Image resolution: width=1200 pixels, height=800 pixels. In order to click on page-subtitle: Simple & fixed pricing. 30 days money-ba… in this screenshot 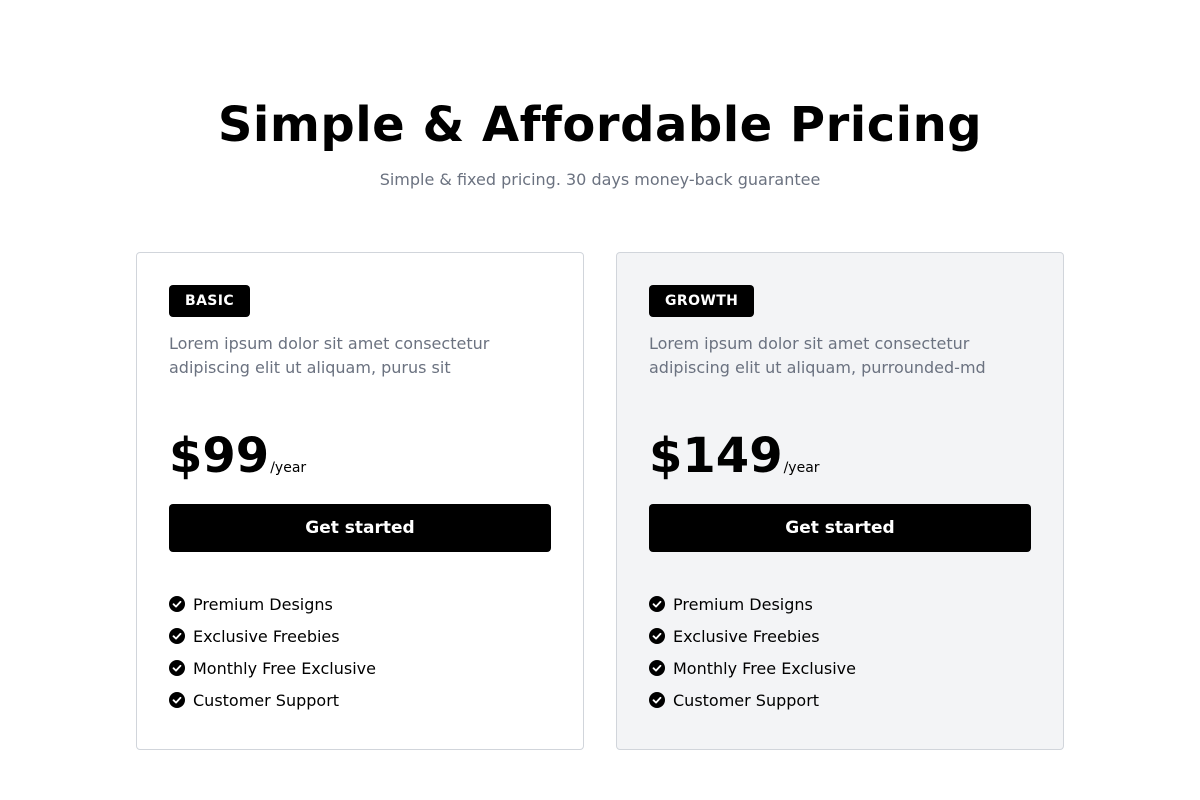, I will do `click(600, 179)`.